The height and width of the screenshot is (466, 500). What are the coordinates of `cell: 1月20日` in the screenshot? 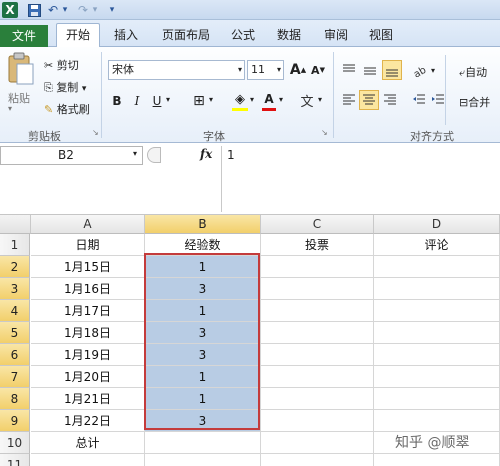 It's located at (88, 377).